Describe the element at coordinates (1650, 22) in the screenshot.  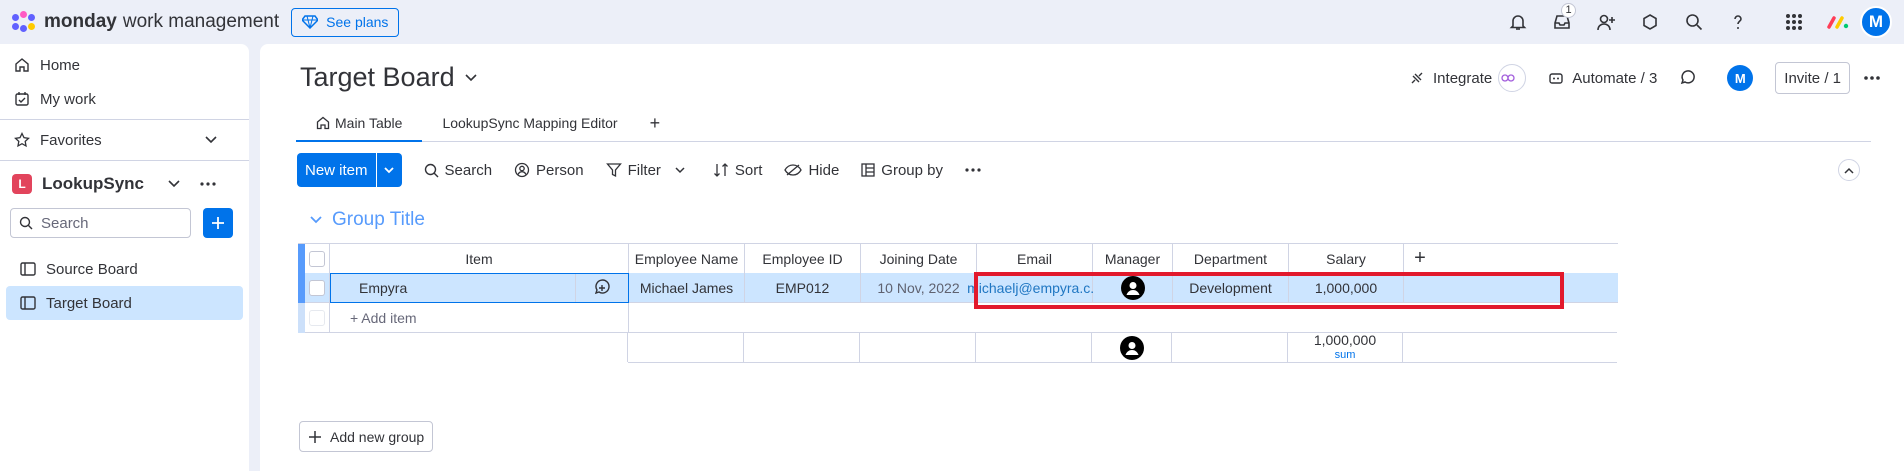
I see `apps-puzzle-icon` at that location.